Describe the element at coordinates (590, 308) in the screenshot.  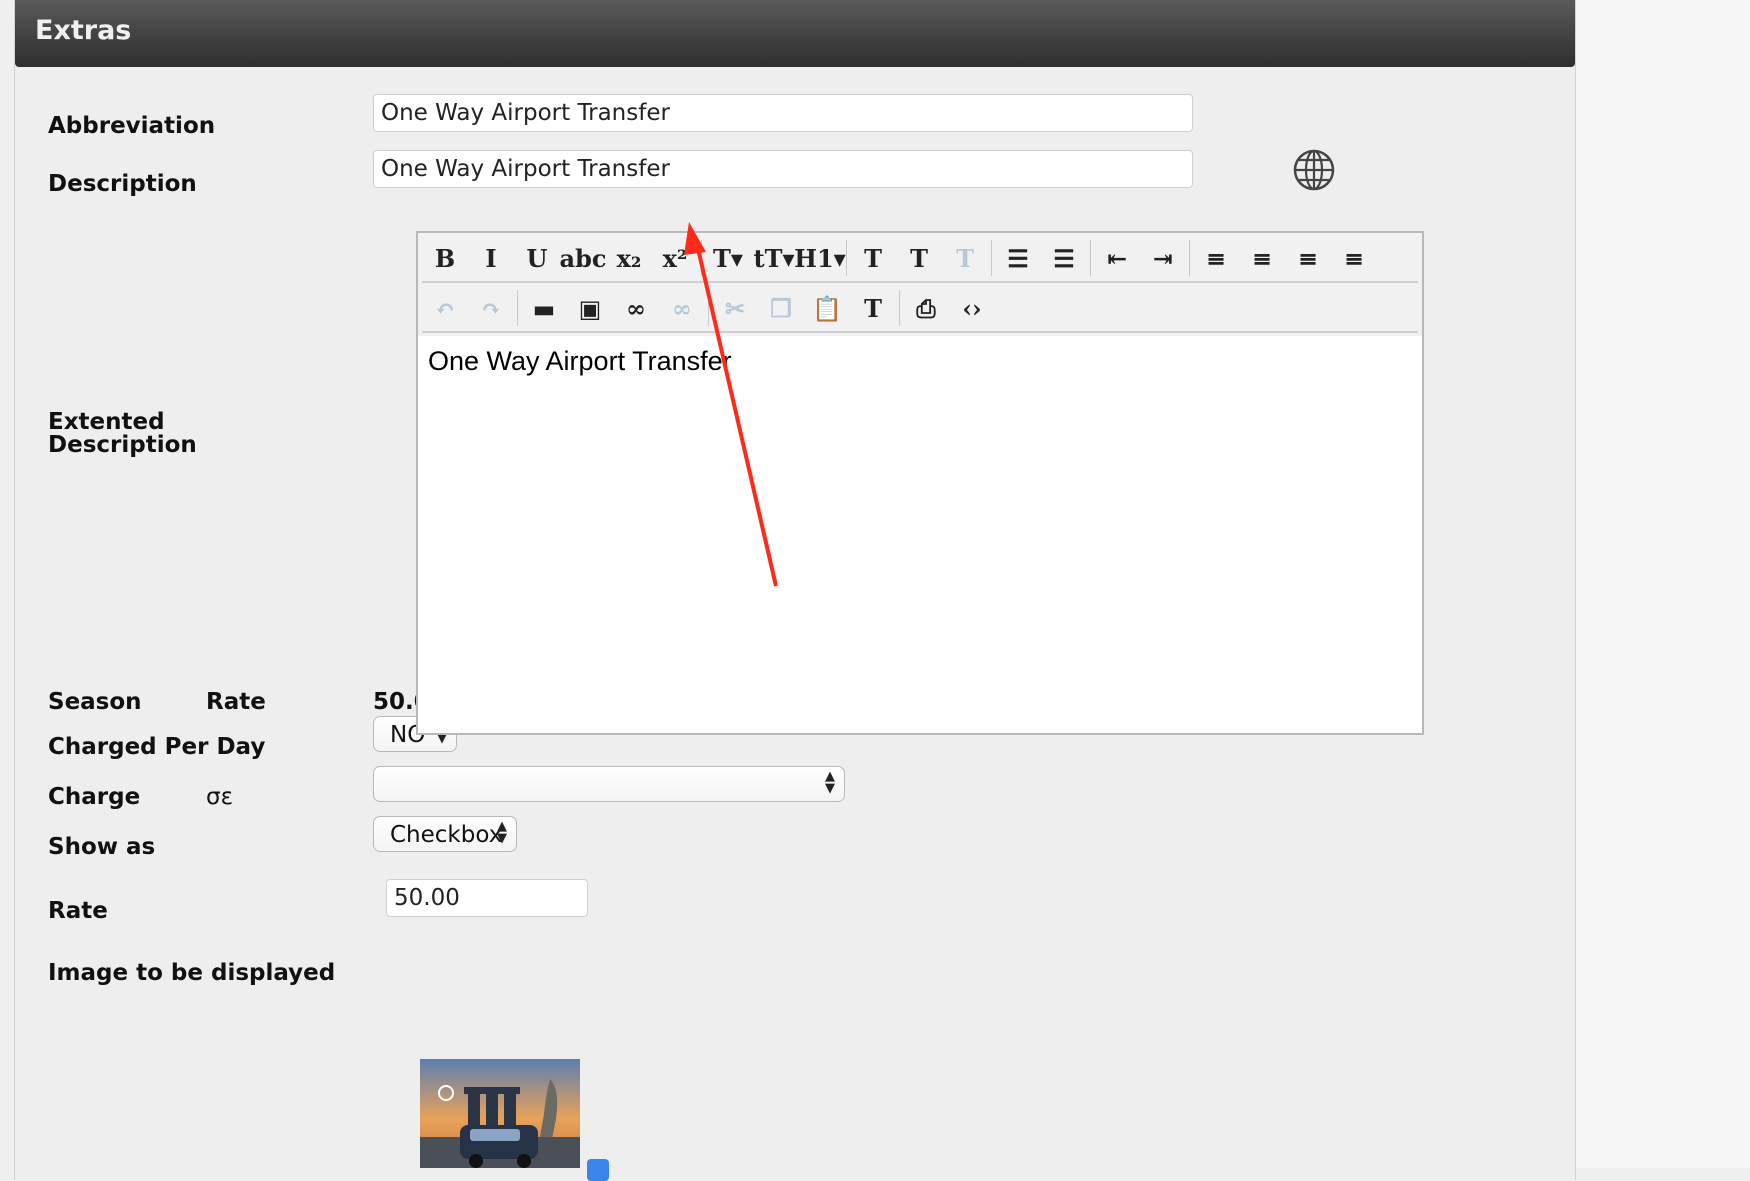
I see `insert-image-icon: ▣` at that location.